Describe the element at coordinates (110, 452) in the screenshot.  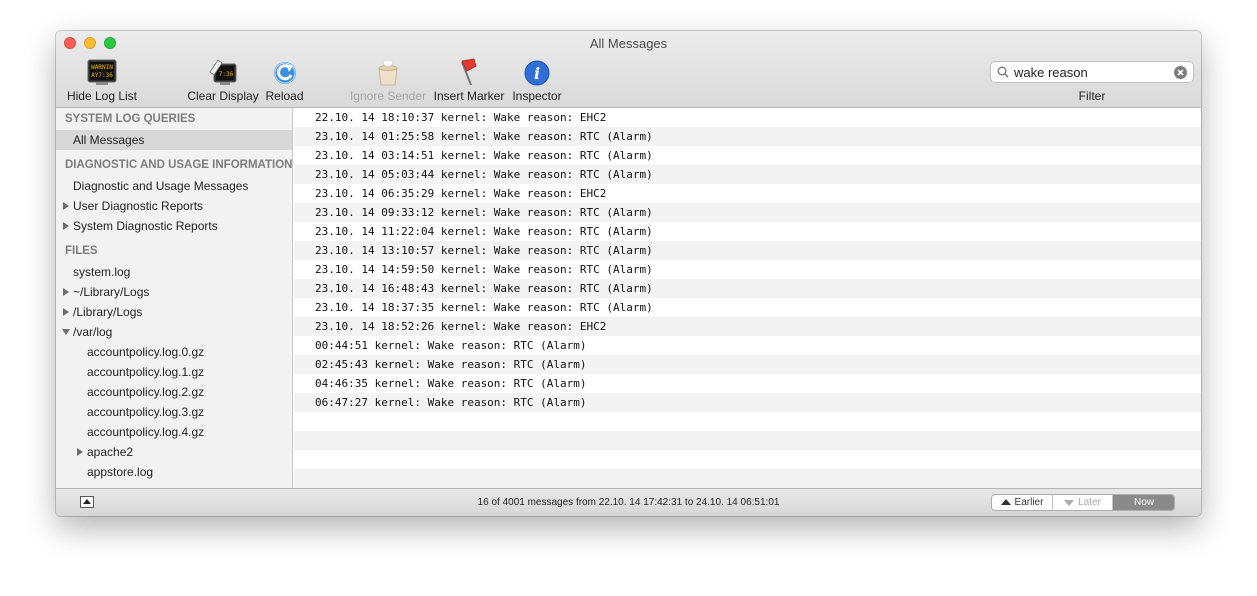
I see `sidebar-item-label: apache2` at that location.